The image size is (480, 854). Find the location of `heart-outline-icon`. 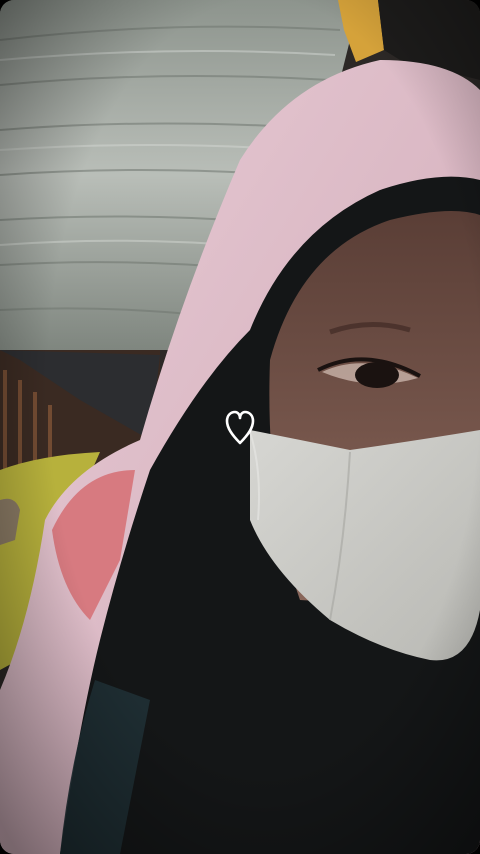

heart-outline-icon is located at coordinates (240, 427).